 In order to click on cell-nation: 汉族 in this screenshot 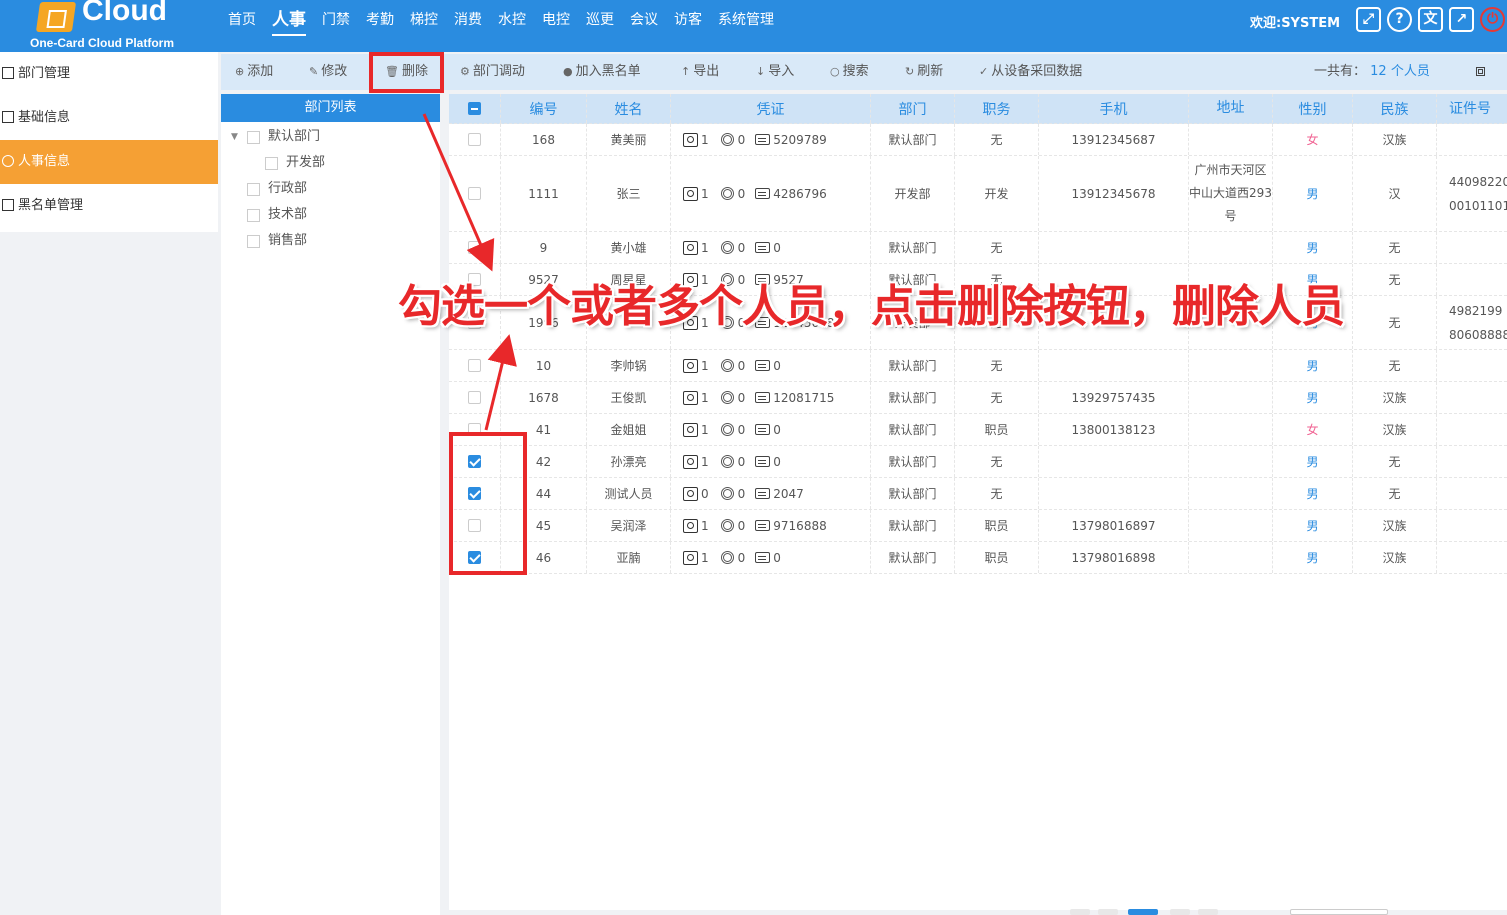, I will do `click(1395, 397)`.